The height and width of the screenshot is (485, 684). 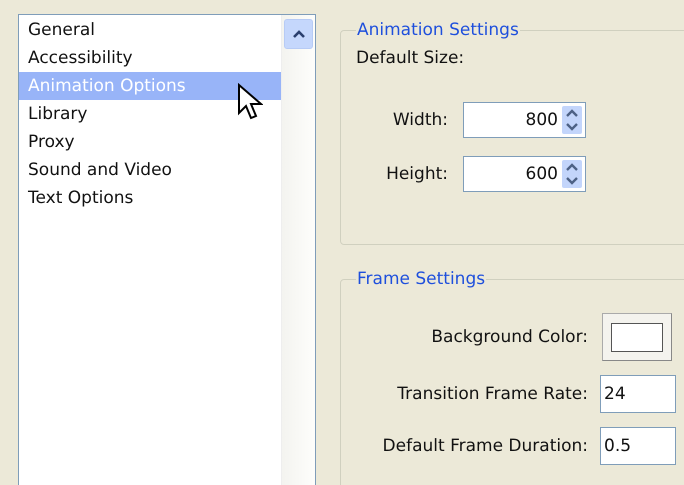 I want to click on scroll-up-button, so click(x=298, y=34).